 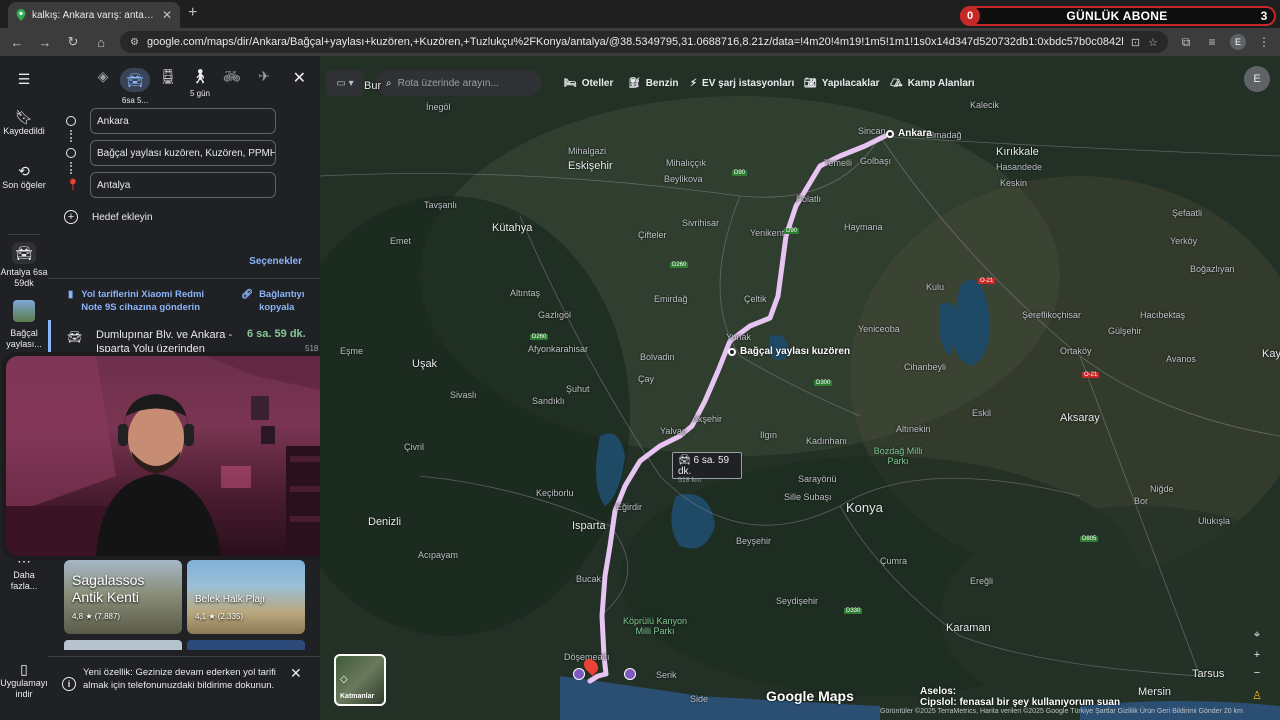 What do you see at coordinates (864, 507) in the screenshot?
I see `city-label: Konya` at bounding box center [864, 507].